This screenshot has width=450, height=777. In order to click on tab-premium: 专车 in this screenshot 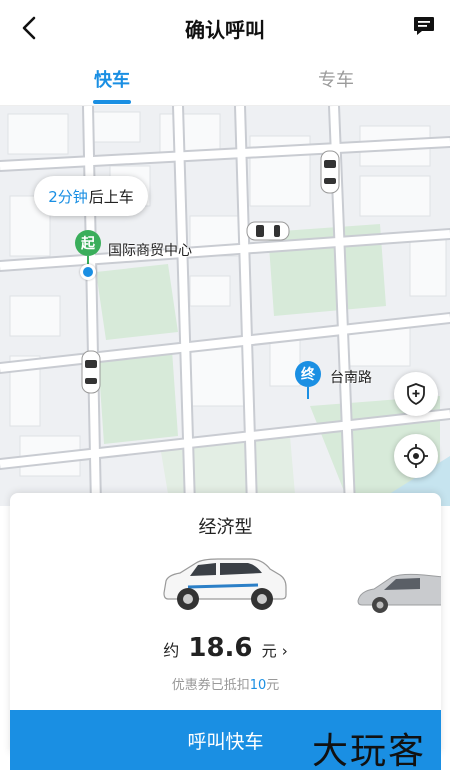, I will do `click(336, 79)`.